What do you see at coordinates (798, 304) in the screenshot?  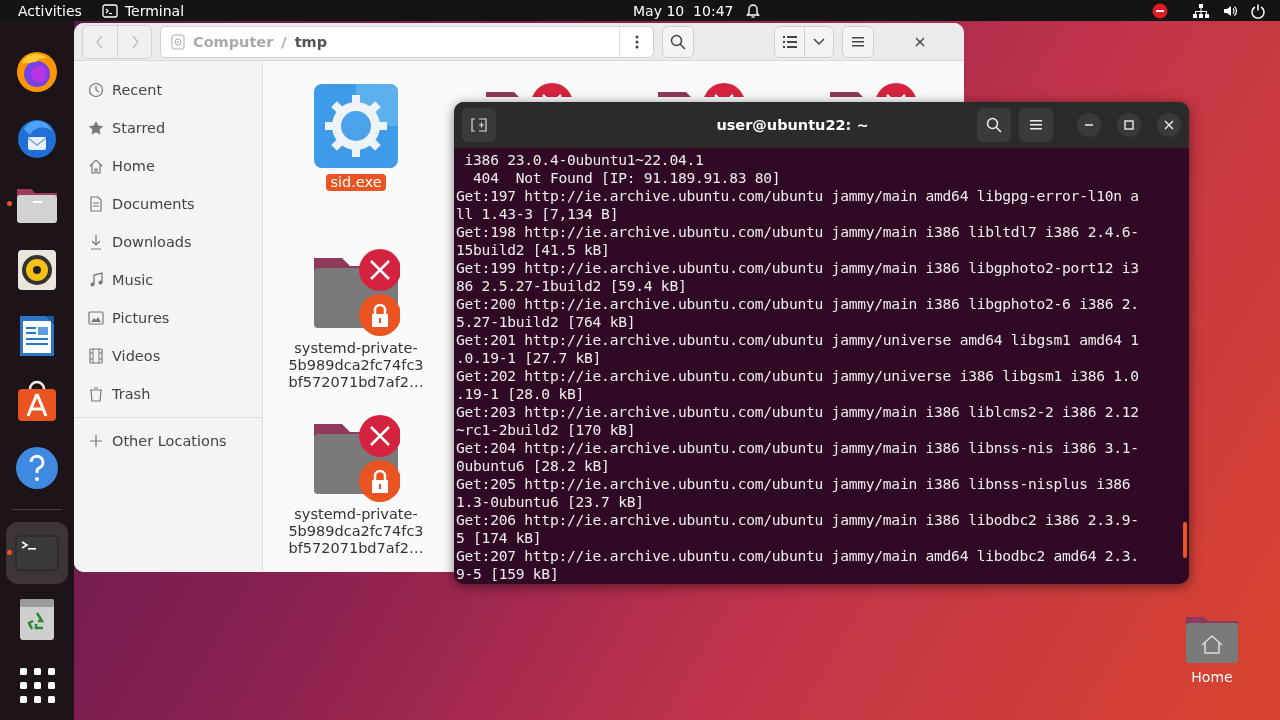 I see `terminal-line: Get:200 http://ie.archive.ubuntu.com/ubuntu jammy/main i386 libgphoto2-6 i386 2.` at bounding box center [798, 304].